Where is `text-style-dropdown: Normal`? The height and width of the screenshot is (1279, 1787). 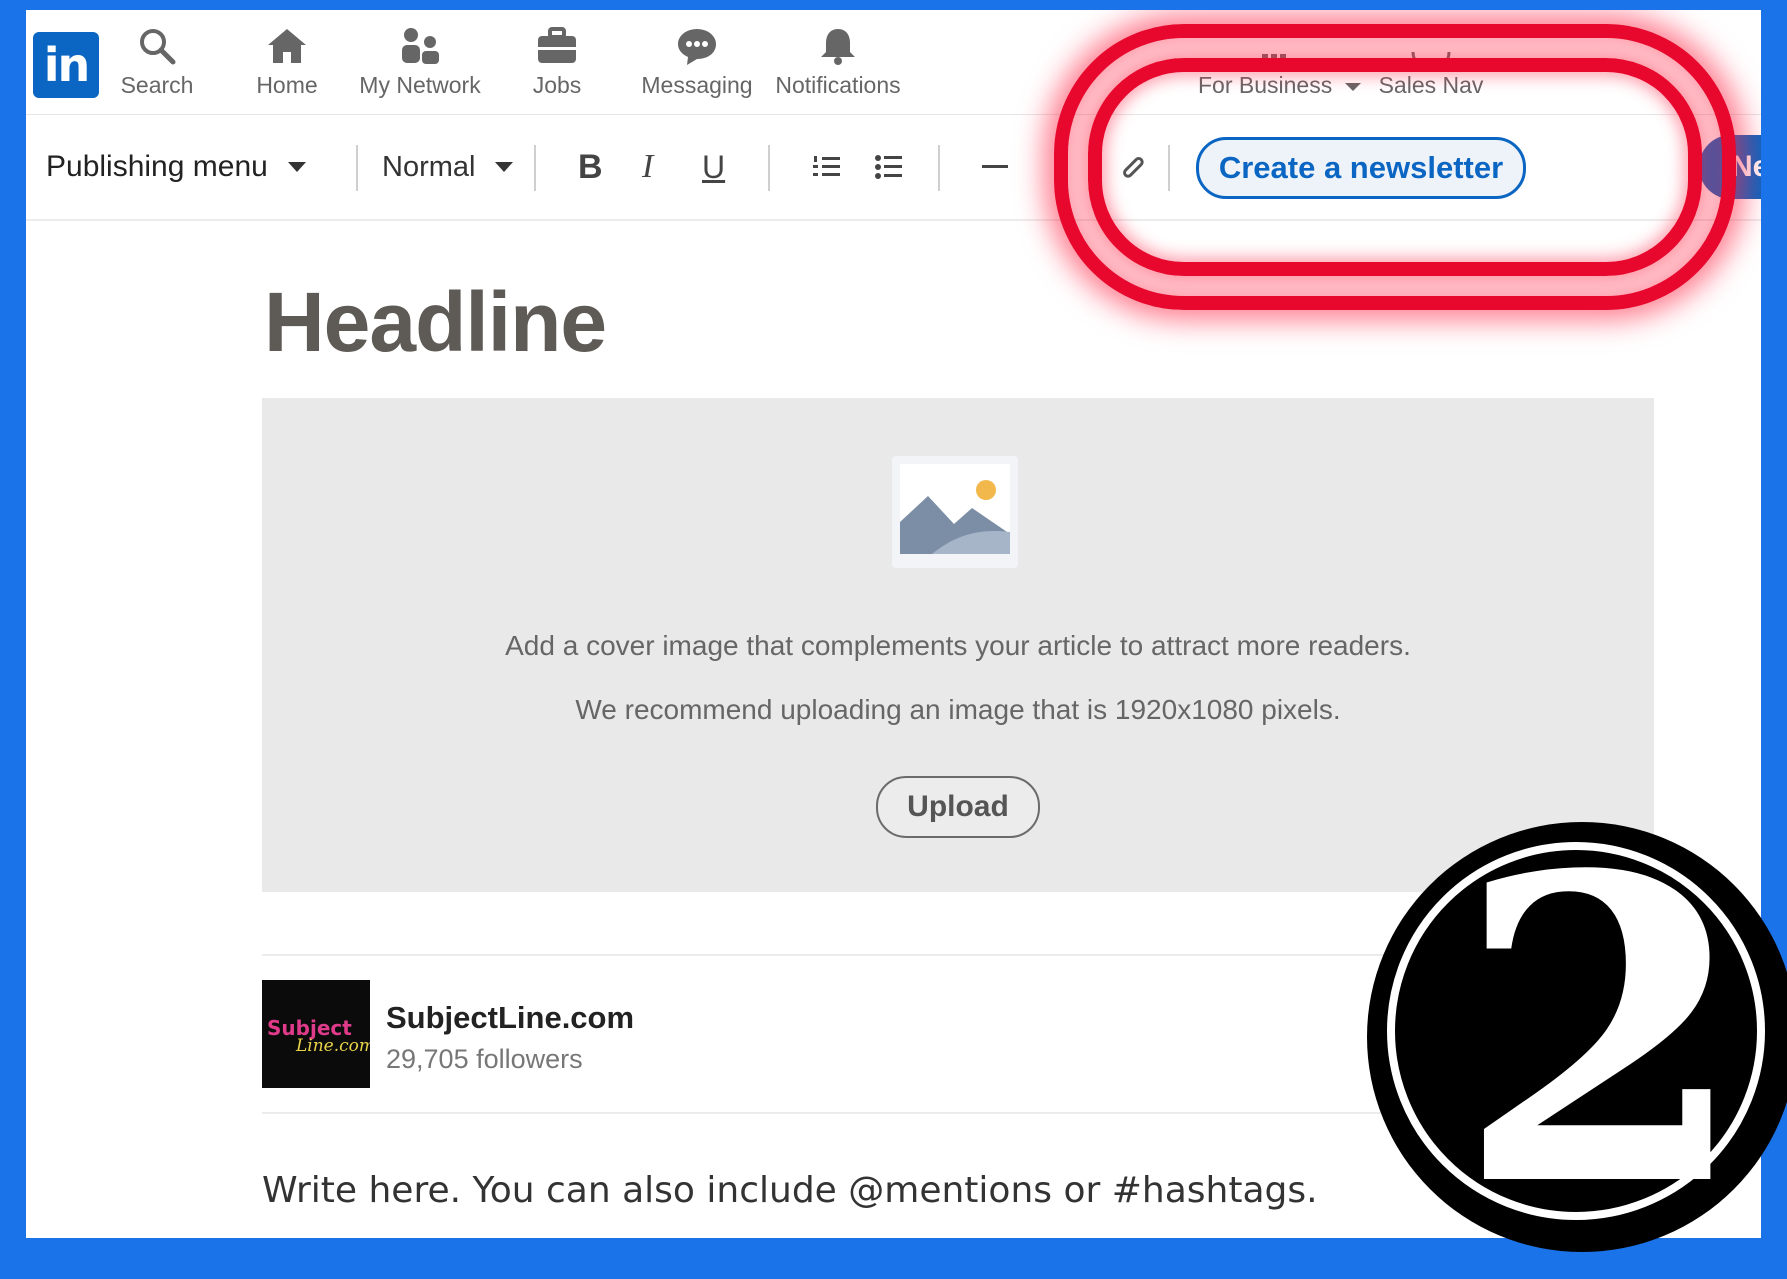 text-style-dropdown: Normal is located at coordinates (448, 167).